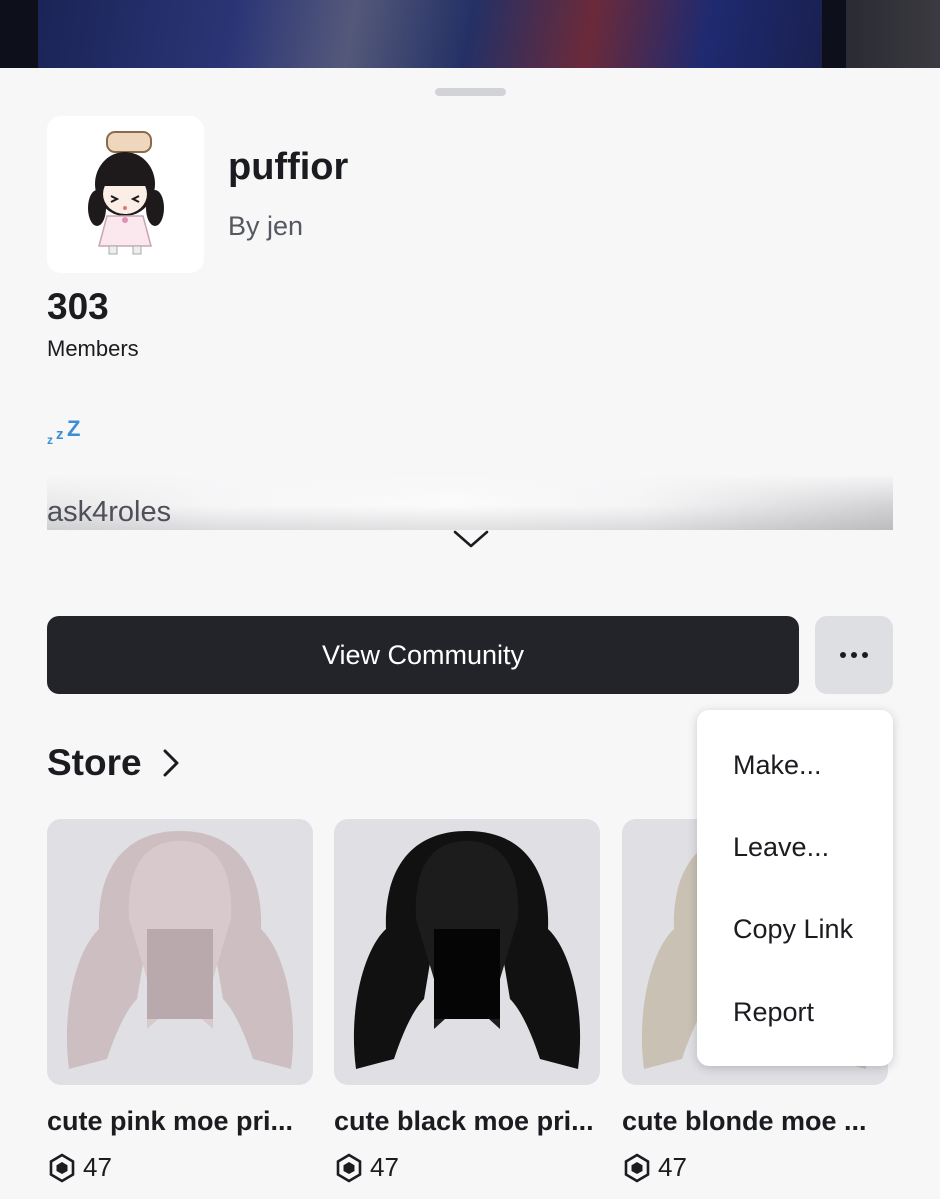 The width and height of the screenshot is (940, 1199). What do you see at coordinates (471, 539) in the screenshot?
I see `chevron-down-icon` at bounding box center [471, 539].